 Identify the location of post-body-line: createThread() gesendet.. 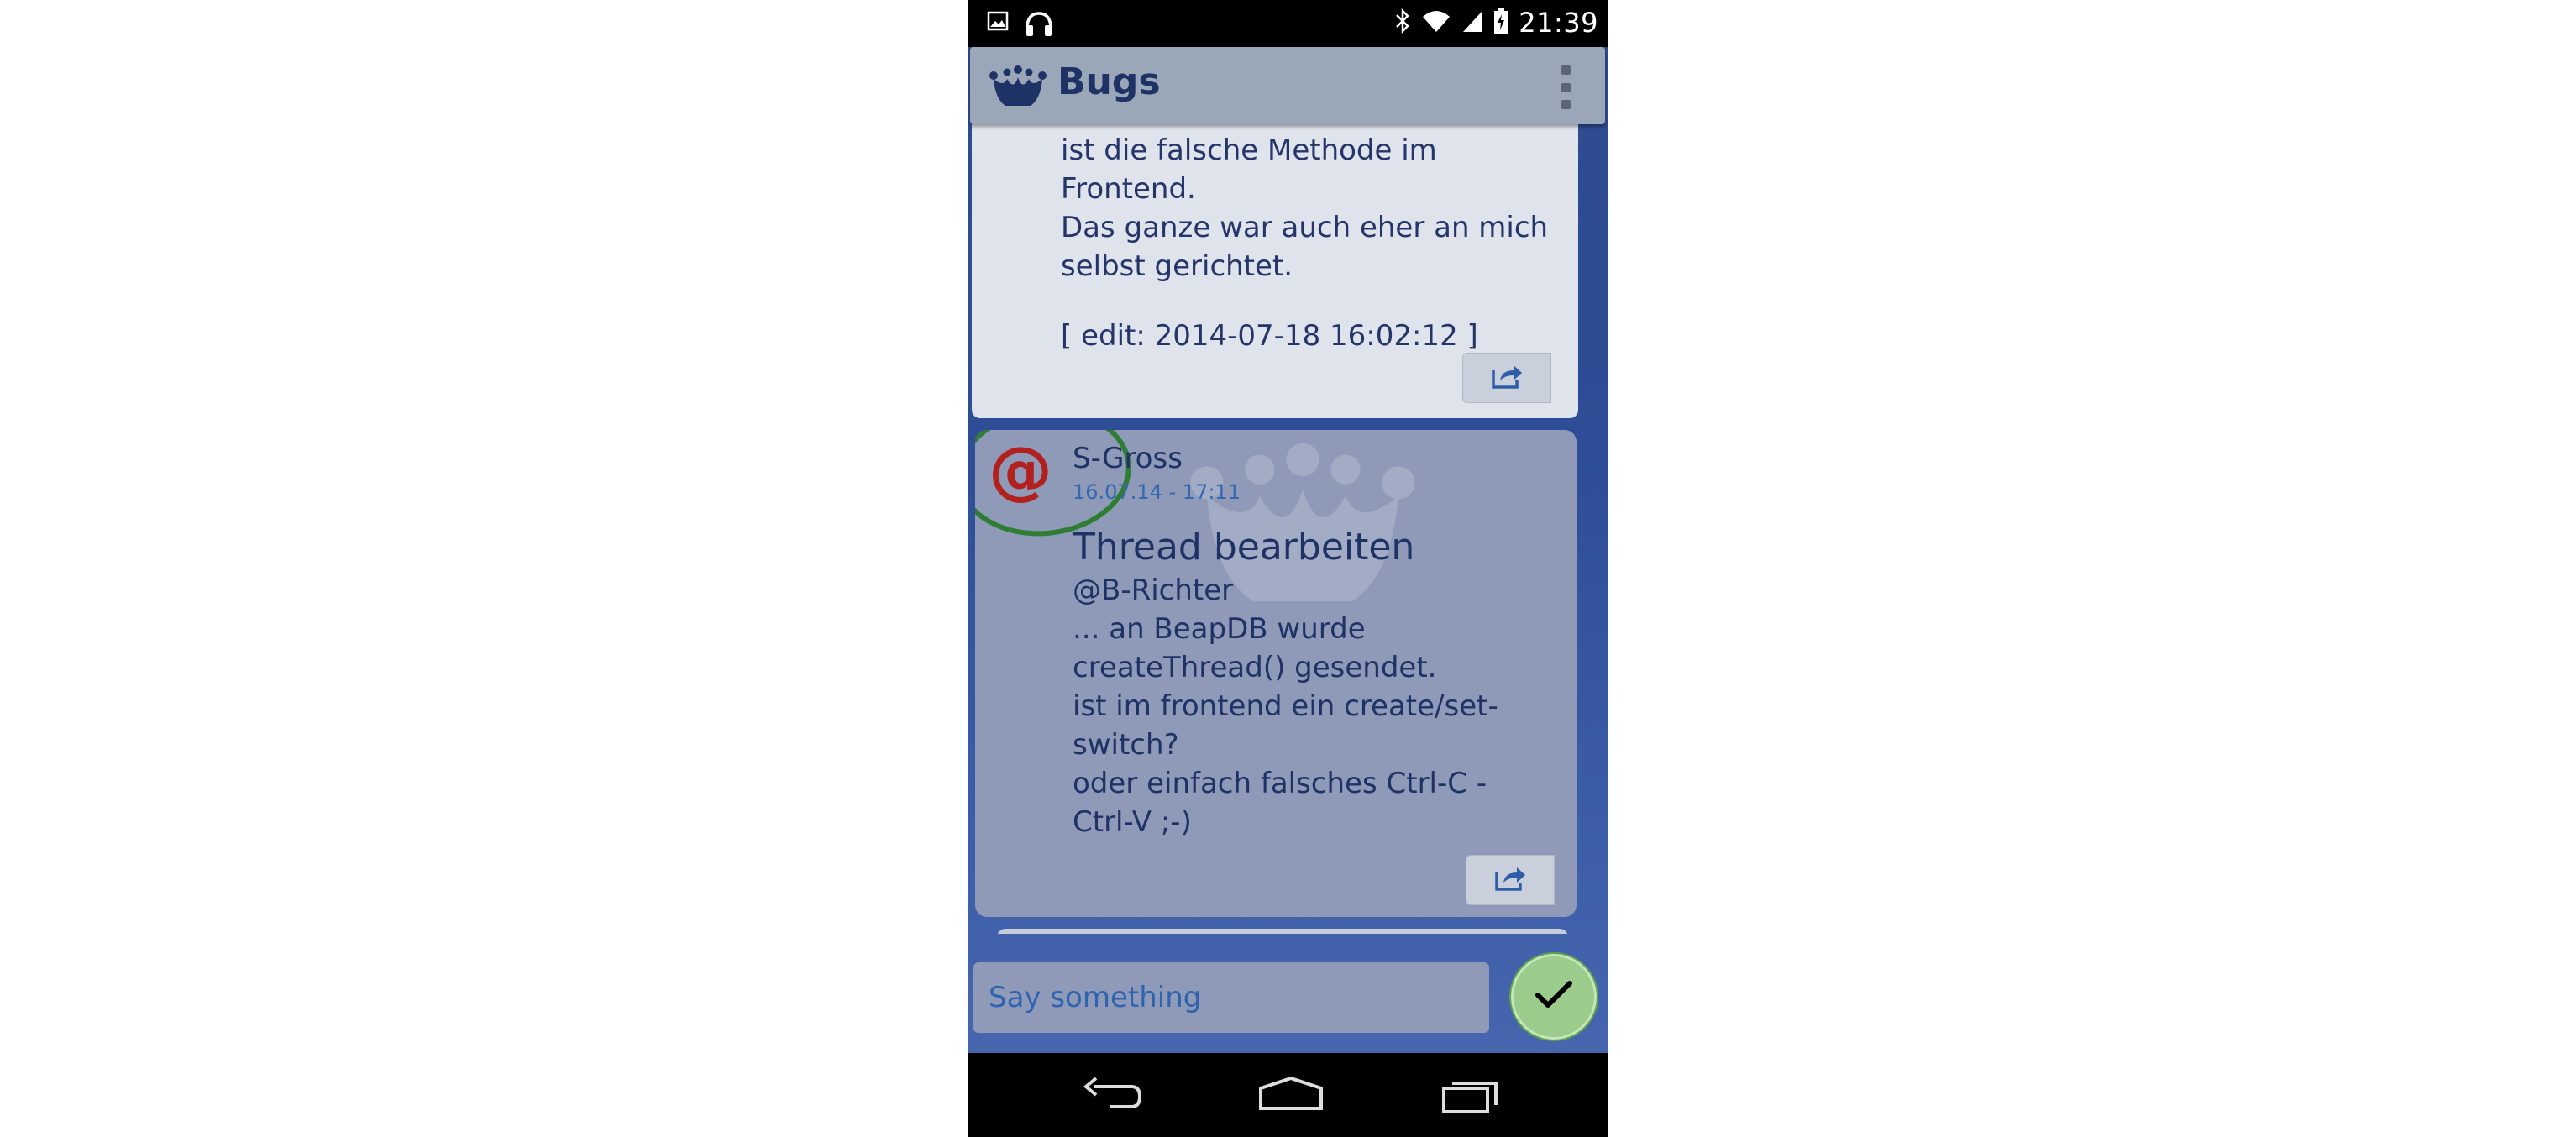
(1255, 667).